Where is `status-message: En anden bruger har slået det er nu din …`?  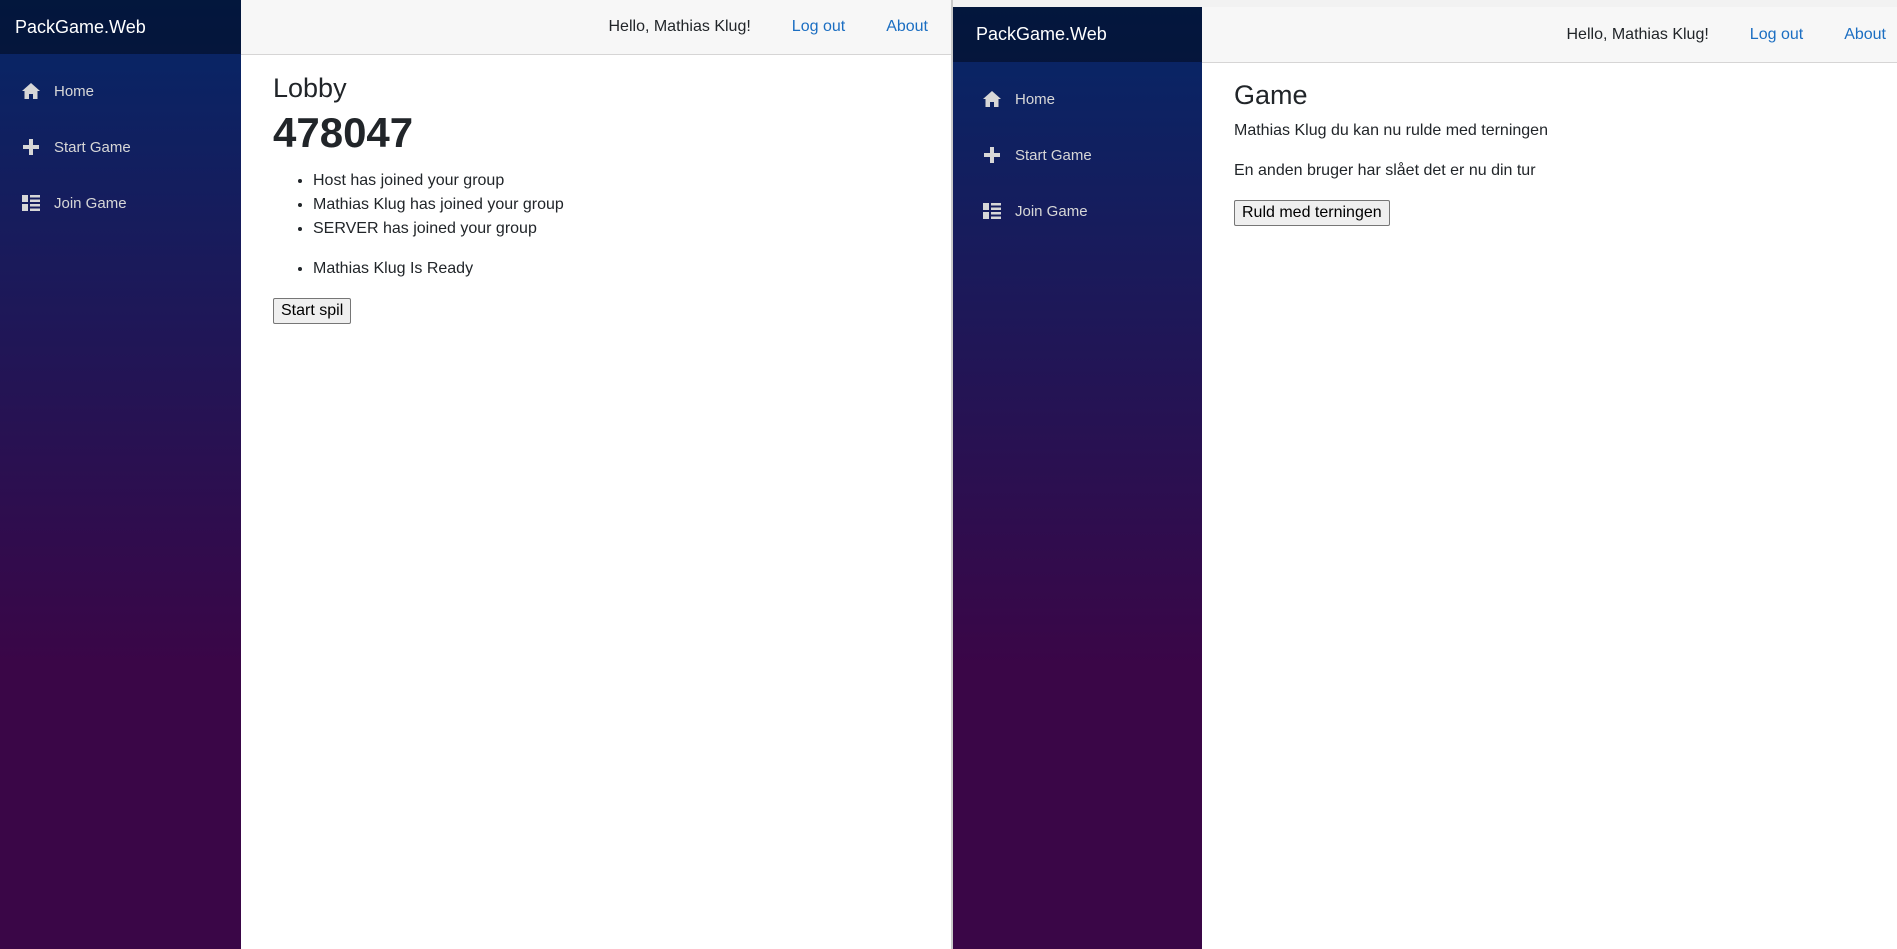 status-message: En anden bruger har slået det er nu din … is located at coordinates (1385, 171).